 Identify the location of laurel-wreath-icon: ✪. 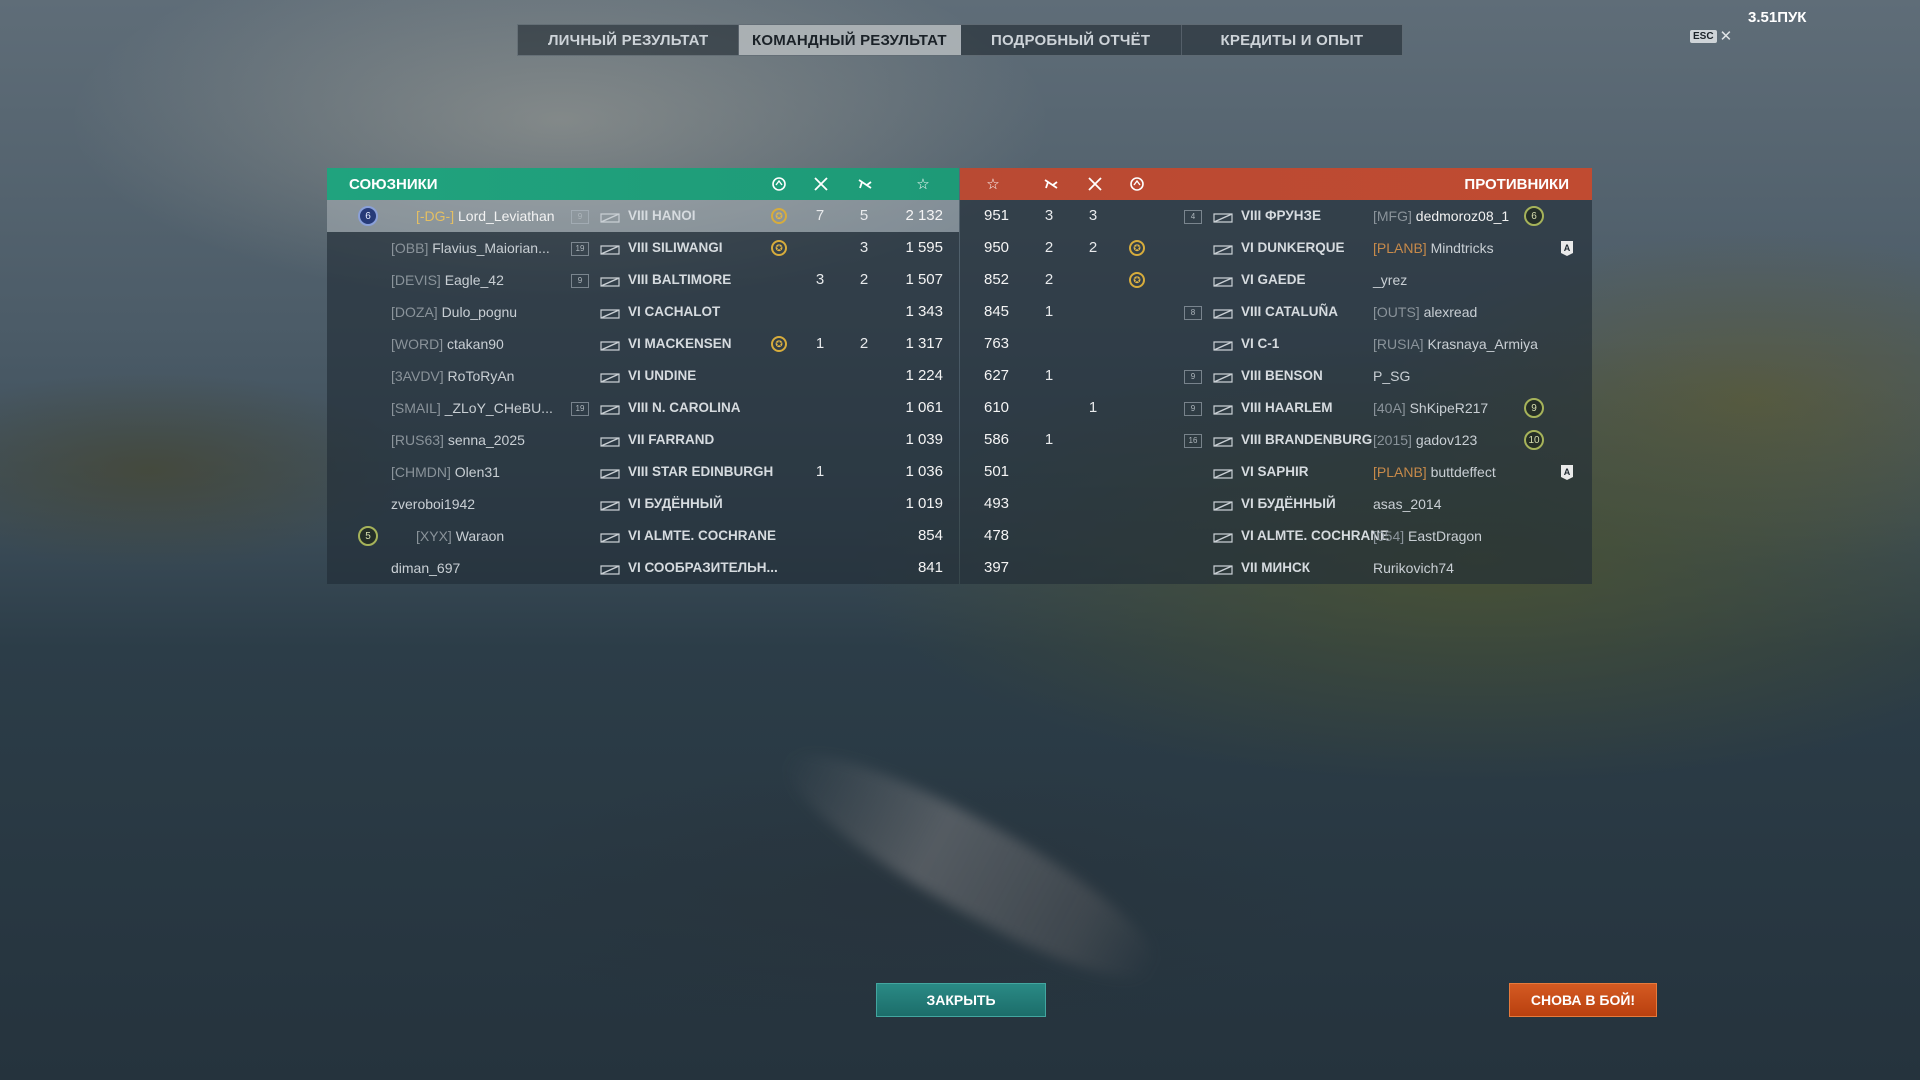
(1137, 248).